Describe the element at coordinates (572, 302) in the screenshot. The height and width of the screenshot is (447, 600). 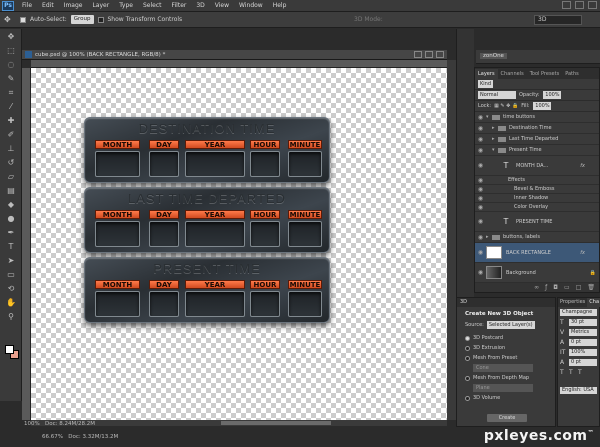
I see `tab-properties: Properties` at that location.